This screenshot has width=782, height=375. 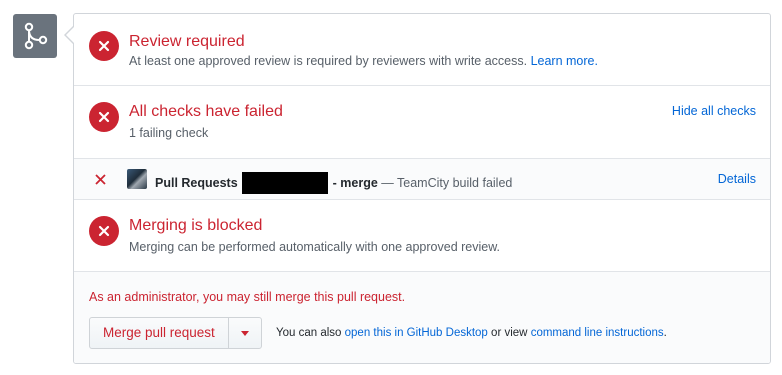 What do you see at coordinates (714, 111) in the screenshot?
I see `hide-all-checks-link: Hide all checks` at bounding box center [714, 111].